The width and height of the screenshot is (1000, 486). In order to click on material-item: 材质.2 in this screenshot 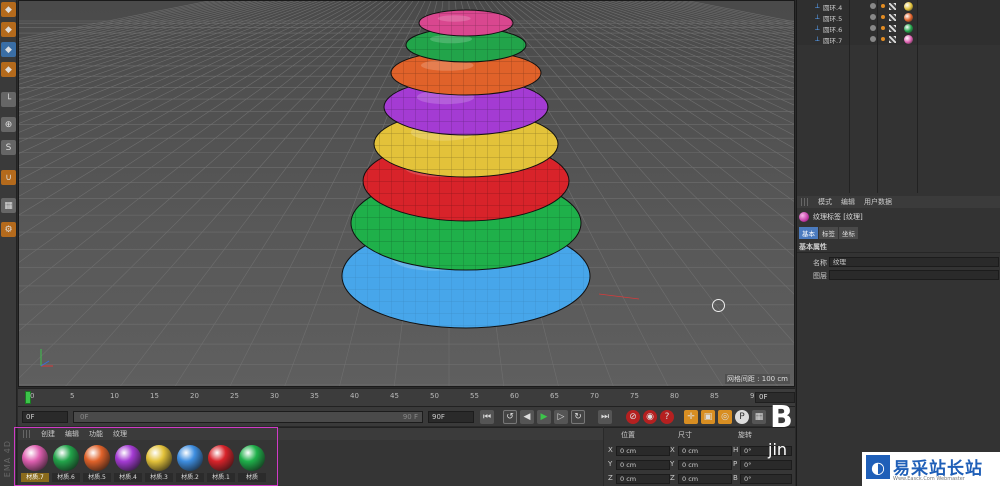, I will do `click(190, 464)`.